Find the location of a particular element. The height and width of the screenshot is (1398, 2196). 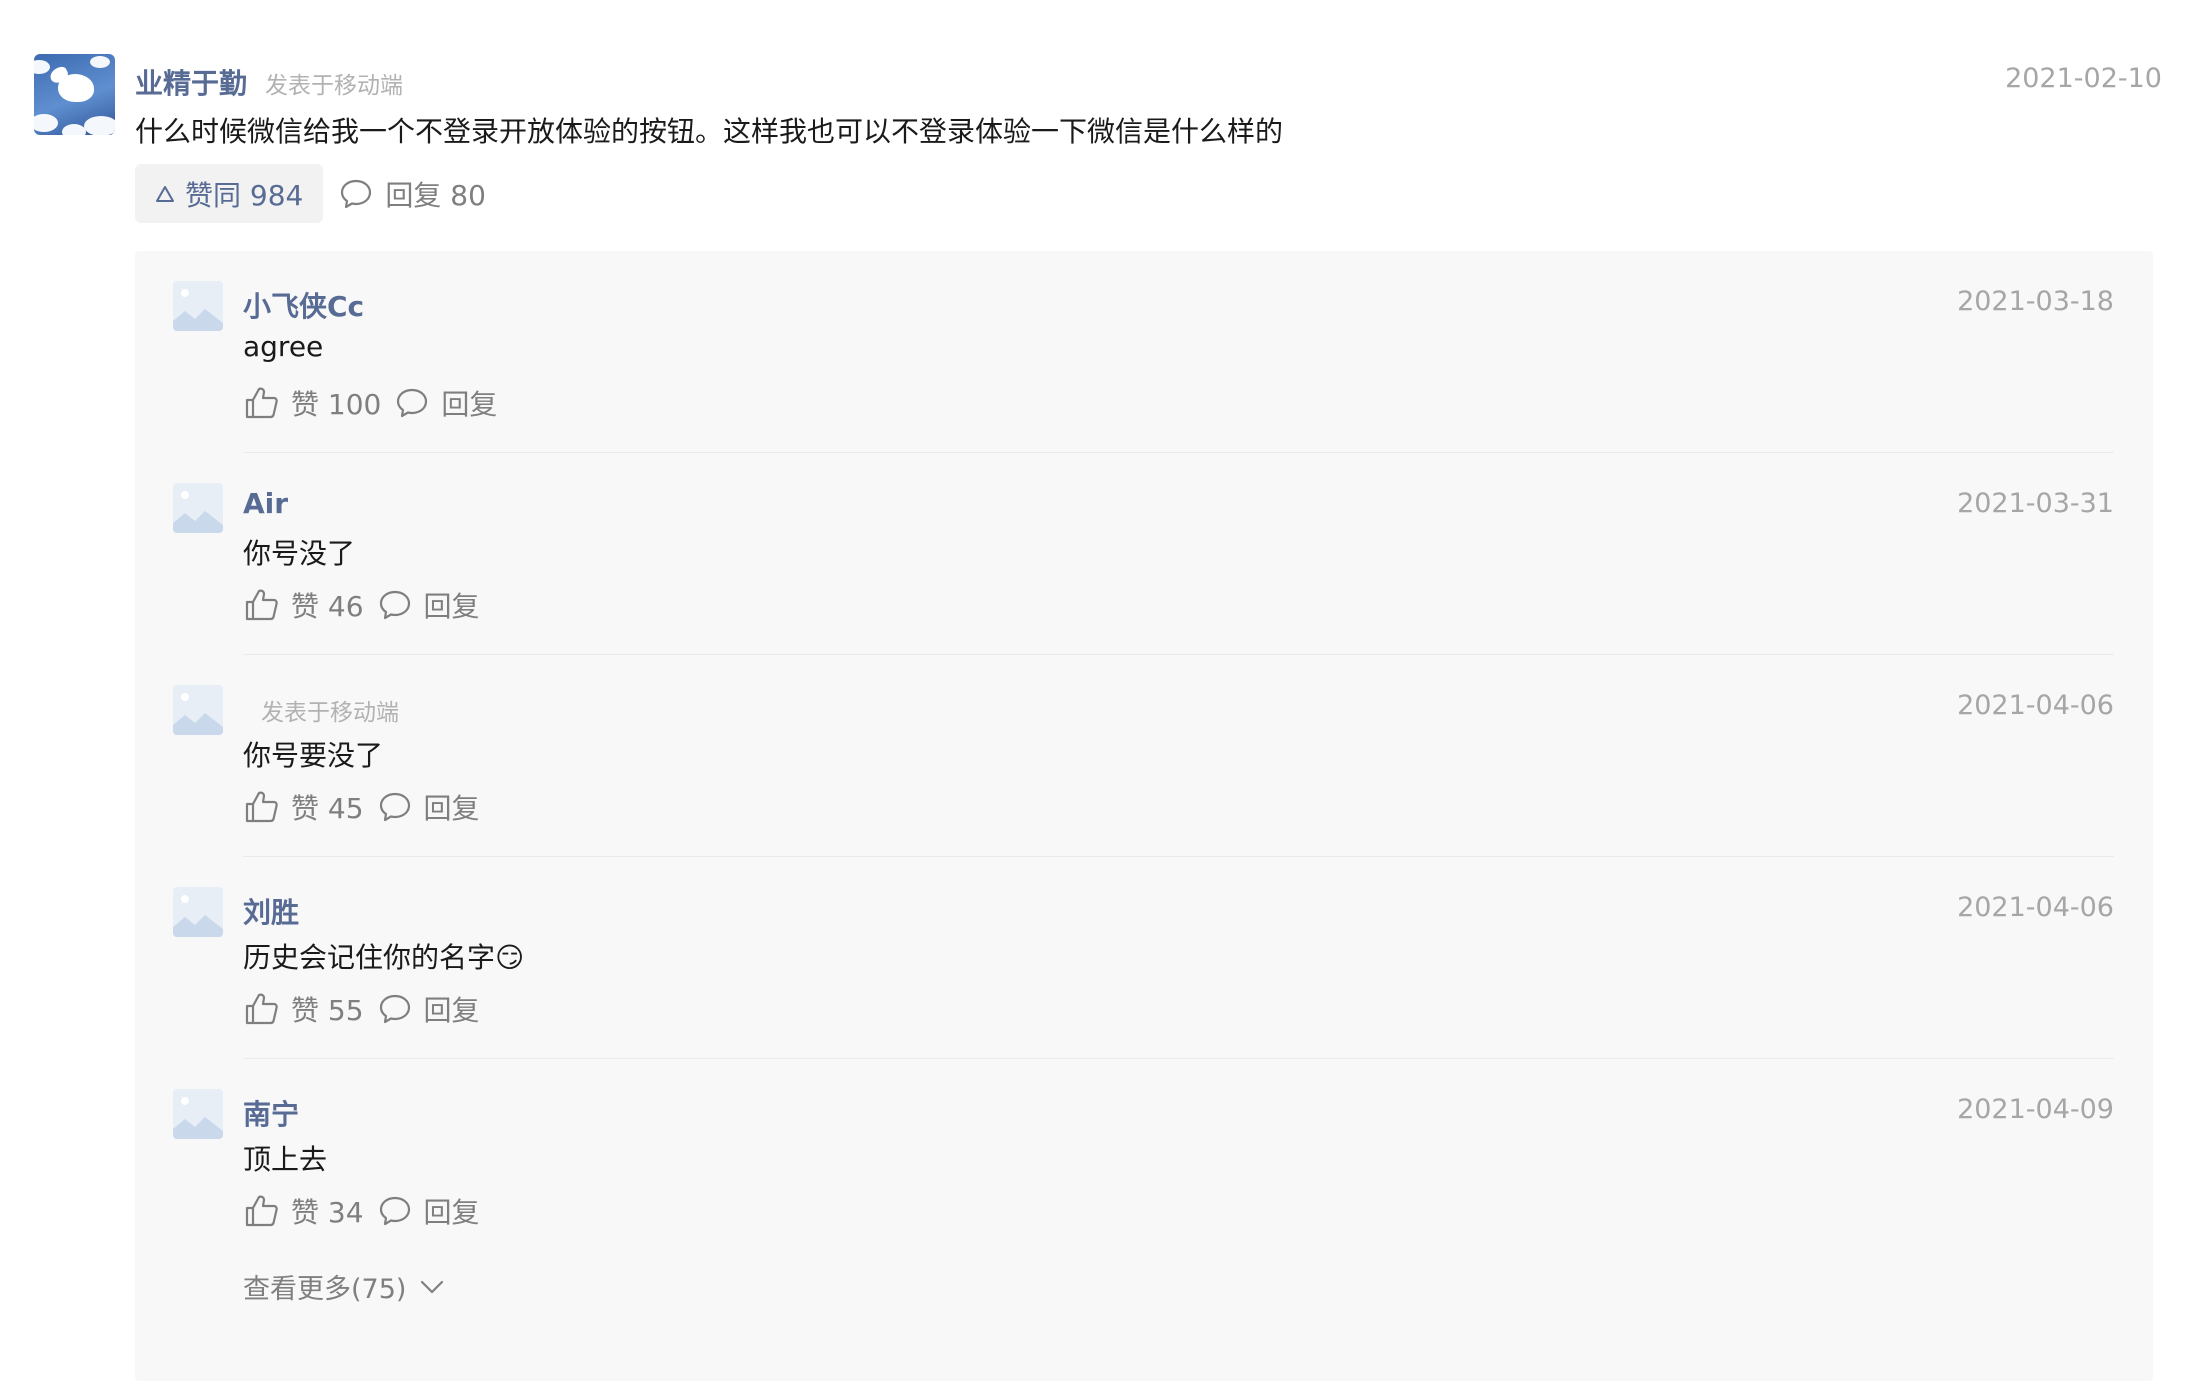

reply-item: 南宁 2021-04-09 顶上去 赞 34 回复 is located at coordinates (1144, 1160).